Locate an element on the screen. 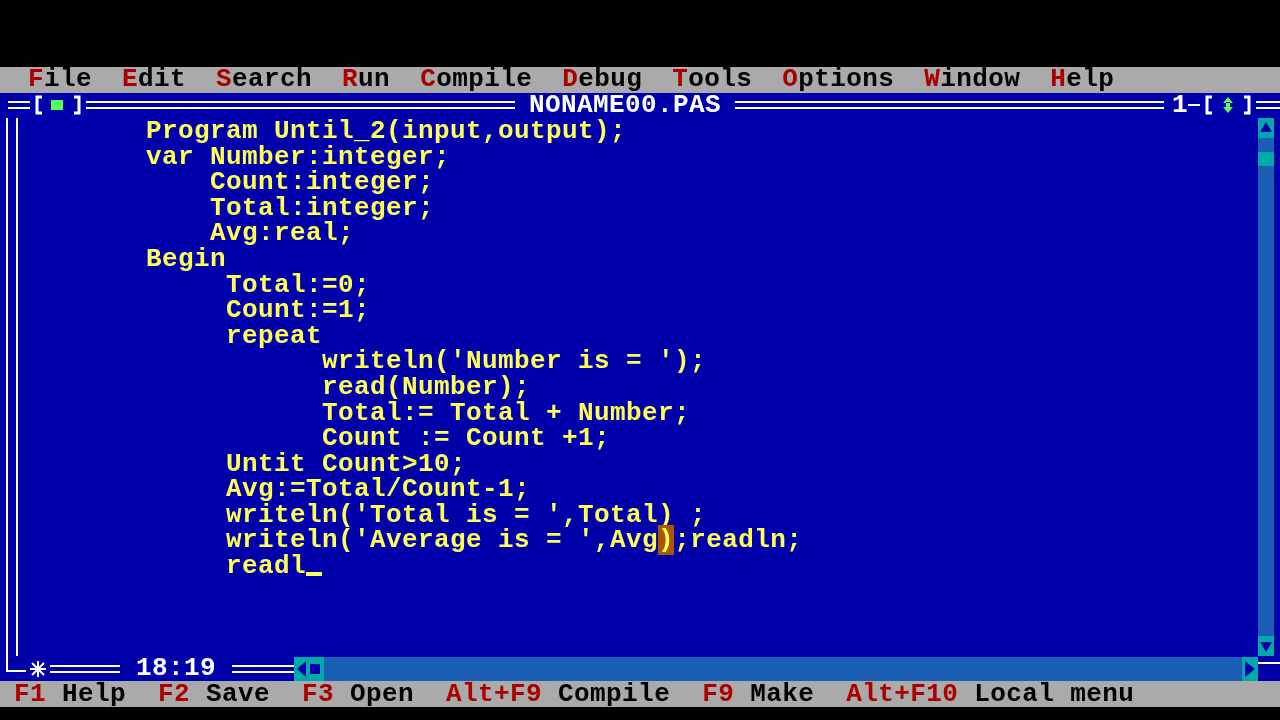 The height and width of the screenshot is (720, 1280). cursor-position: 18:19 is located at coordinates (176, 669).